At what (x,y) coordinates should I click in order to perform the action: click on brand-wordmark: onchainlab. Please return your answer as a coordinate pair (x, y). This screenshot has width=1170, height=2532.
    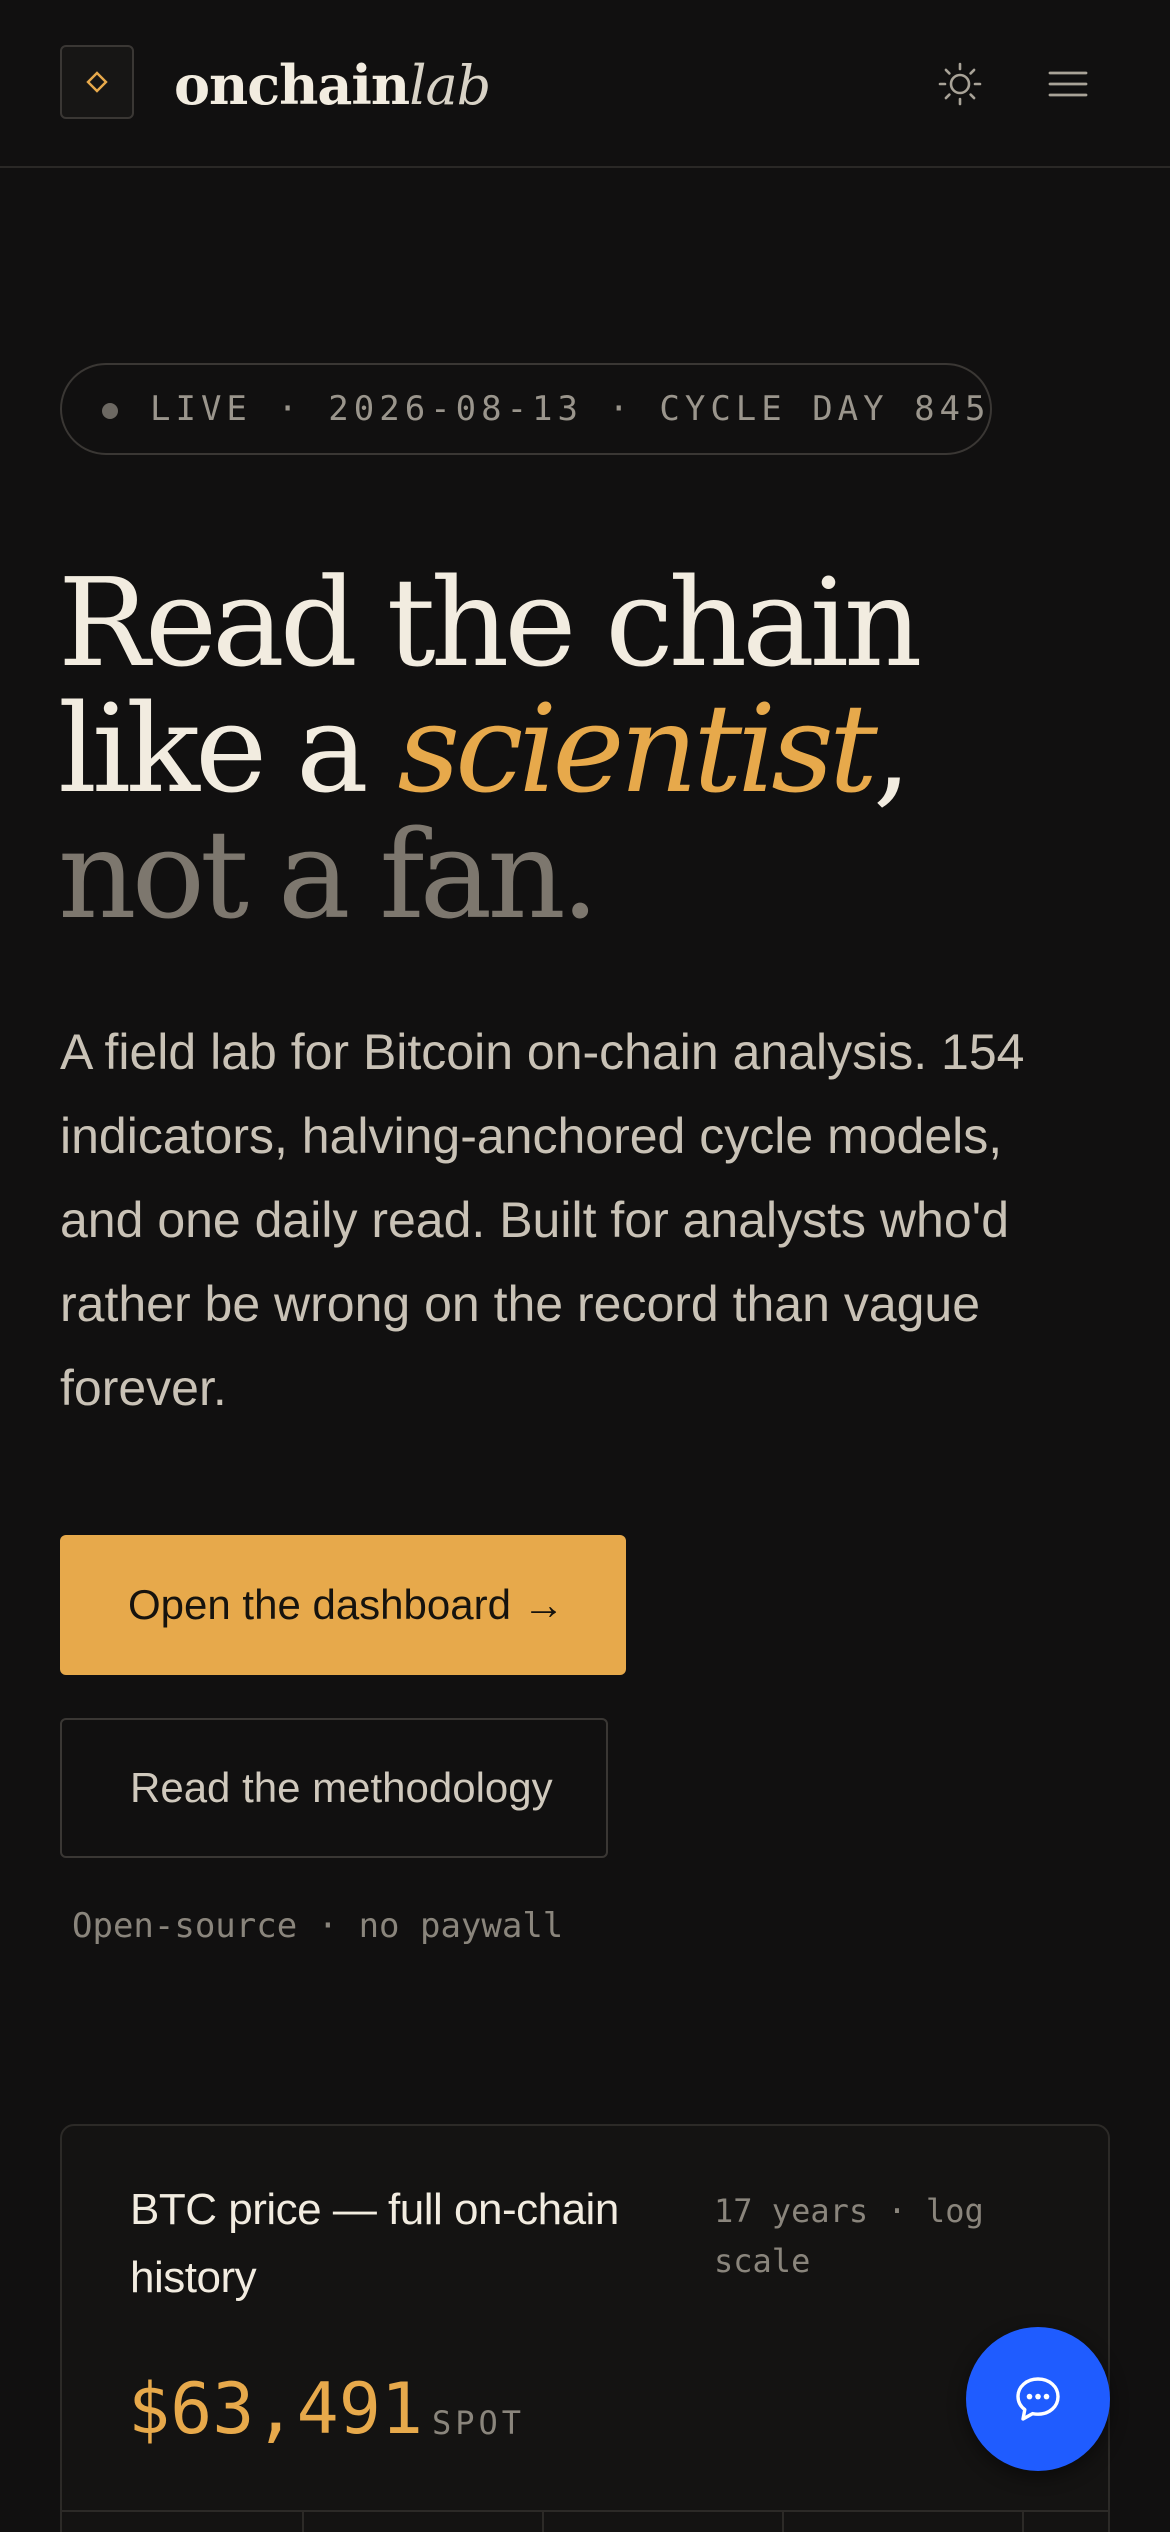
    Looking at the image, I should click on (332, 85).